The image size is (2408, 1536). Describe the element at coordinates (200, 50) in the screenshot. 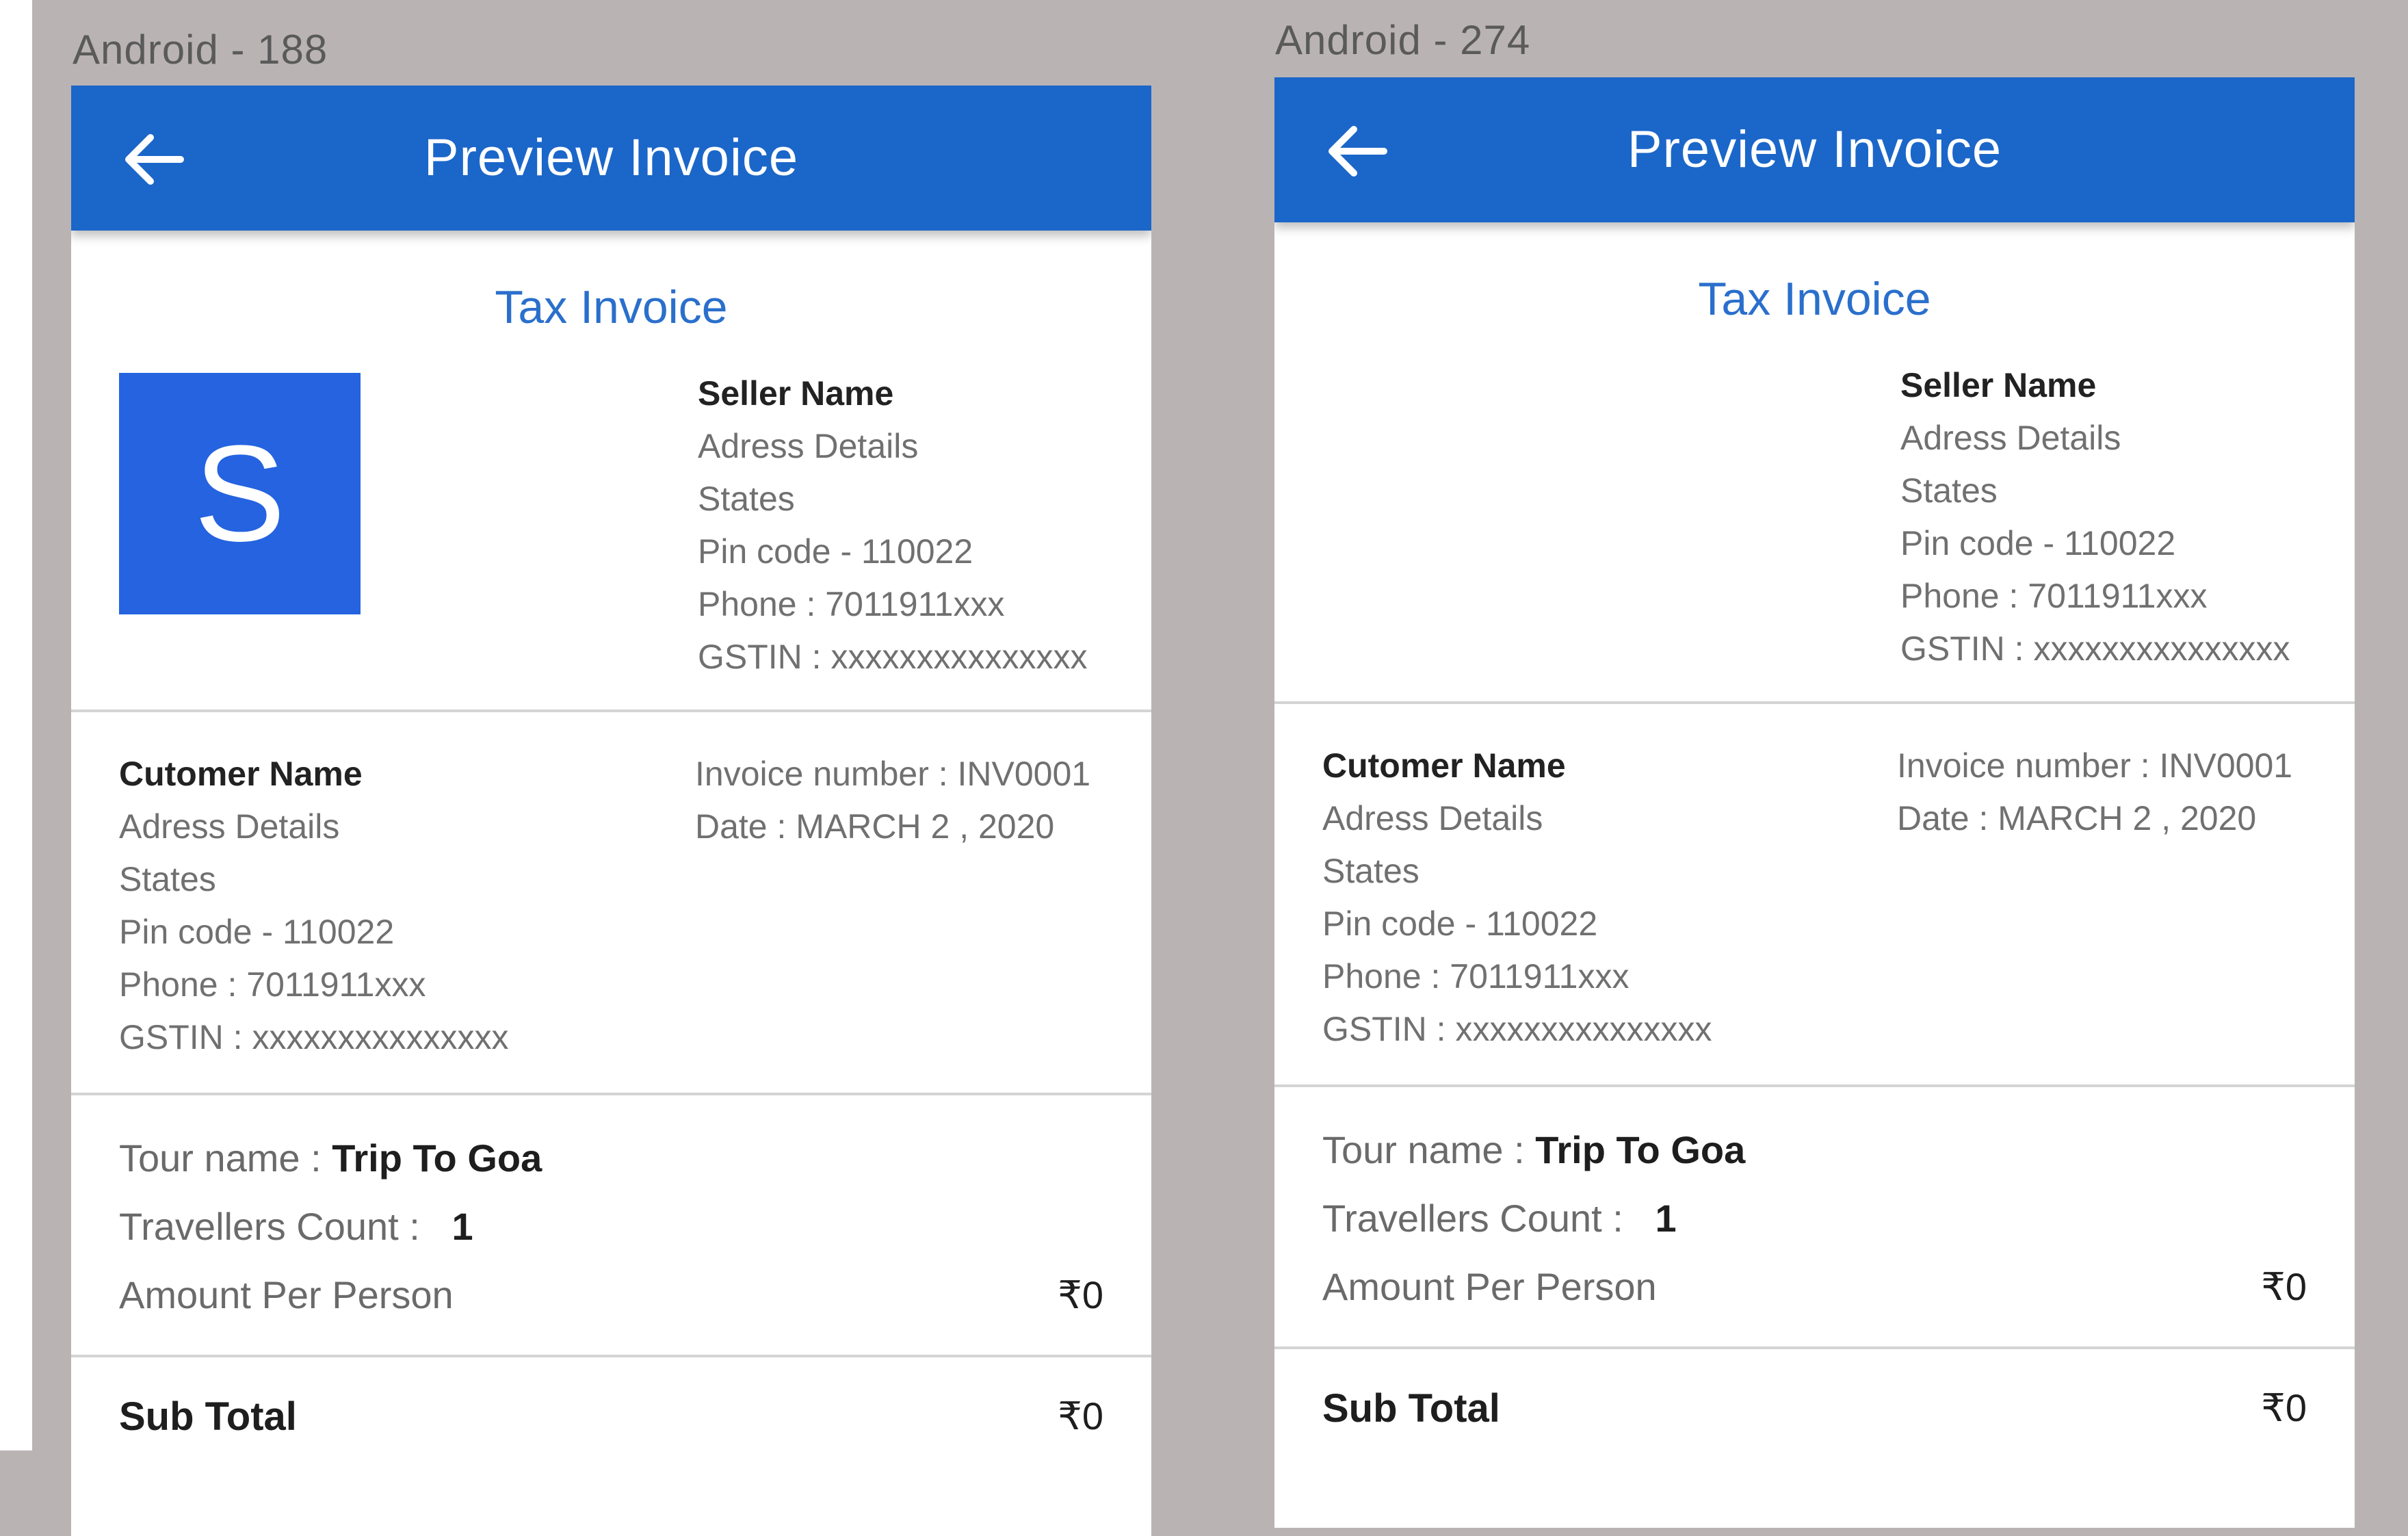

I see `frame-label: Android - 188` at that location.